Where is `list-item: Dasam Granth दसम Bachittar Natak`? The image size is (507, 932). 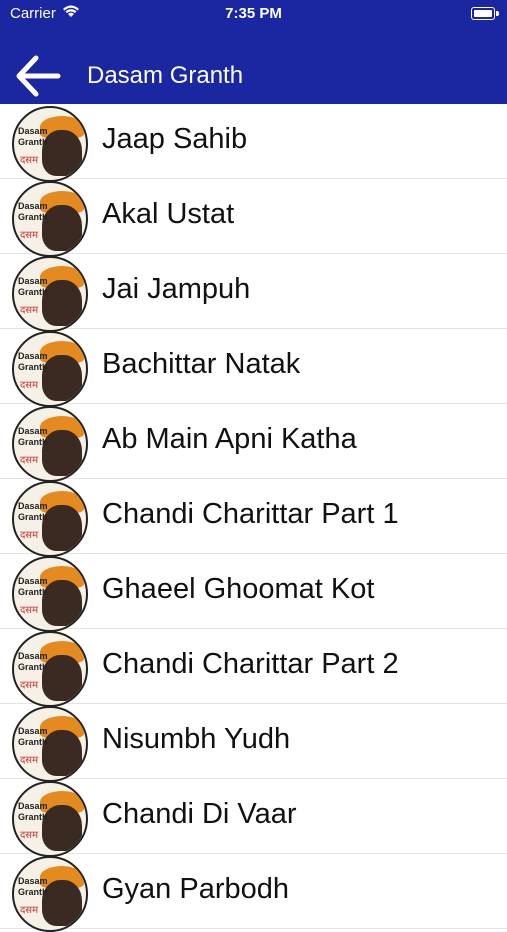 list-item: Dasam Granth दसम Bachittar Natak is located at coordinates (253, 368).